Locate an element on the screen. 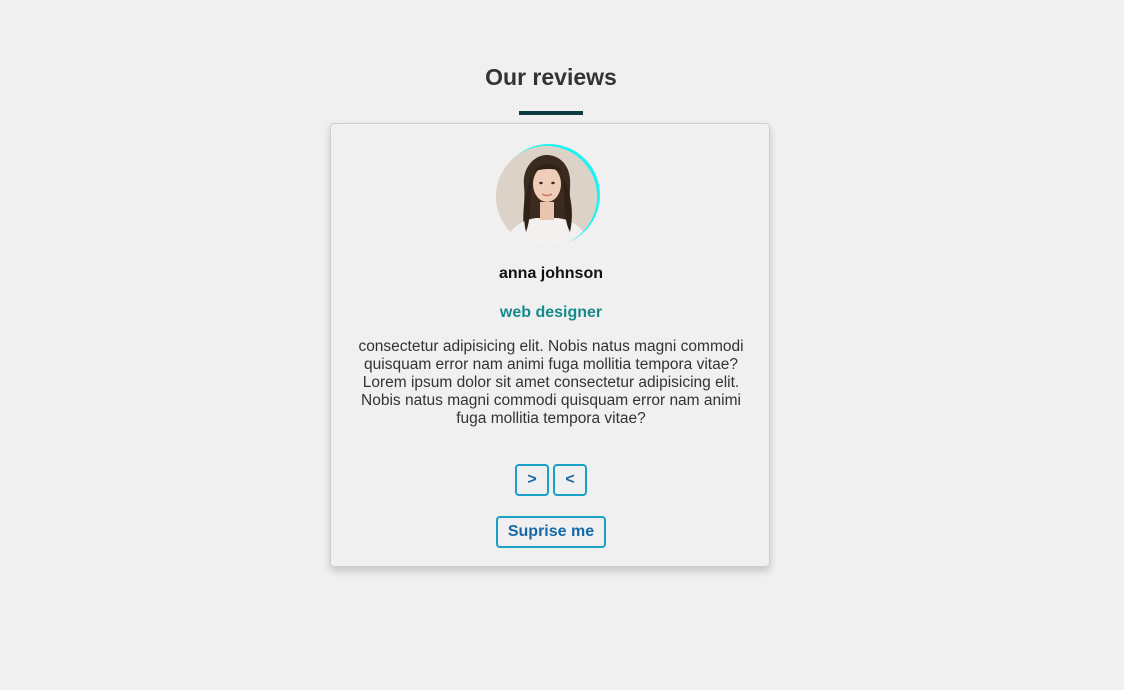 The width and height of the screenshot is (1124, 690). next-button: > is located at coordinates (532, 480).